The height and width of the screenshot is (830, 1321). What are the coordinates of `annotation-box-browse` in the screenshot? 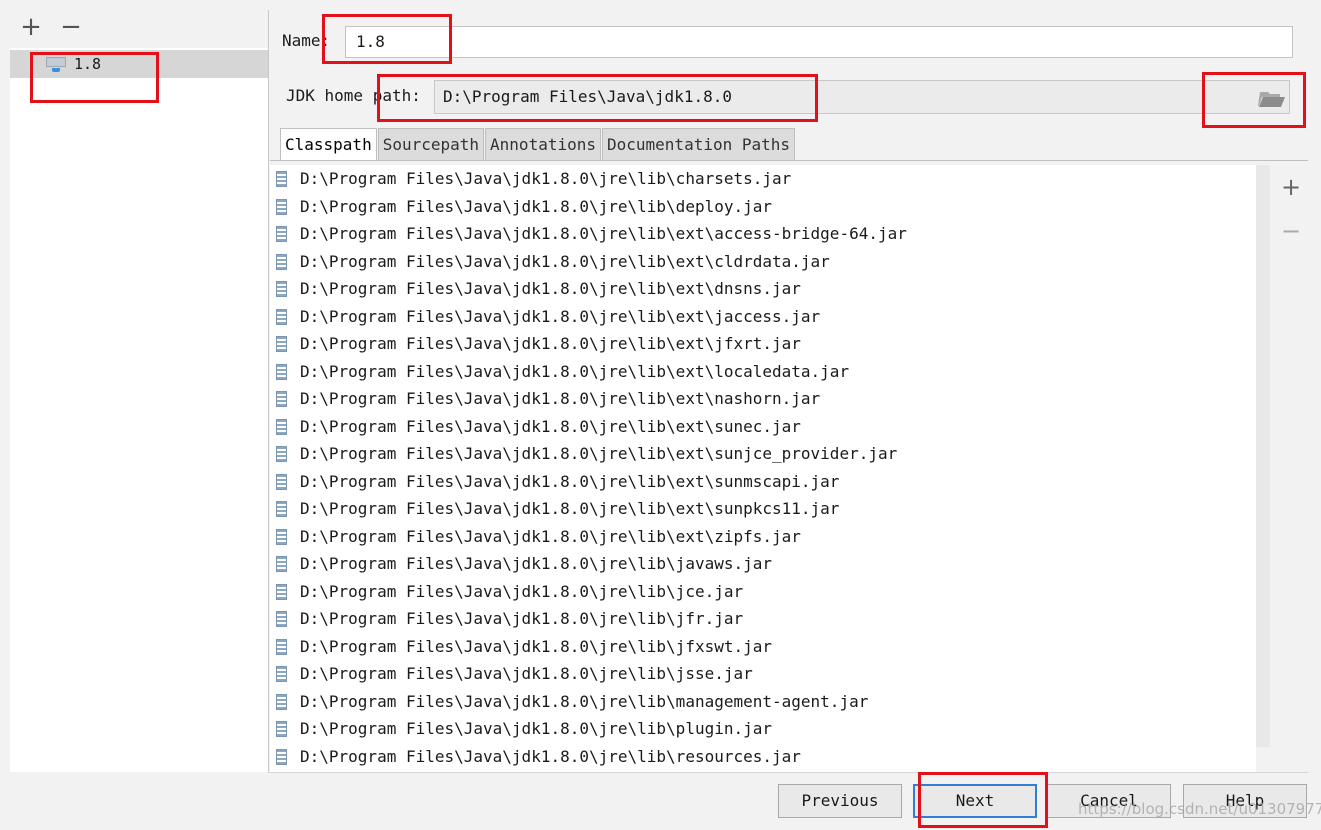 It's located at (1254, 100).